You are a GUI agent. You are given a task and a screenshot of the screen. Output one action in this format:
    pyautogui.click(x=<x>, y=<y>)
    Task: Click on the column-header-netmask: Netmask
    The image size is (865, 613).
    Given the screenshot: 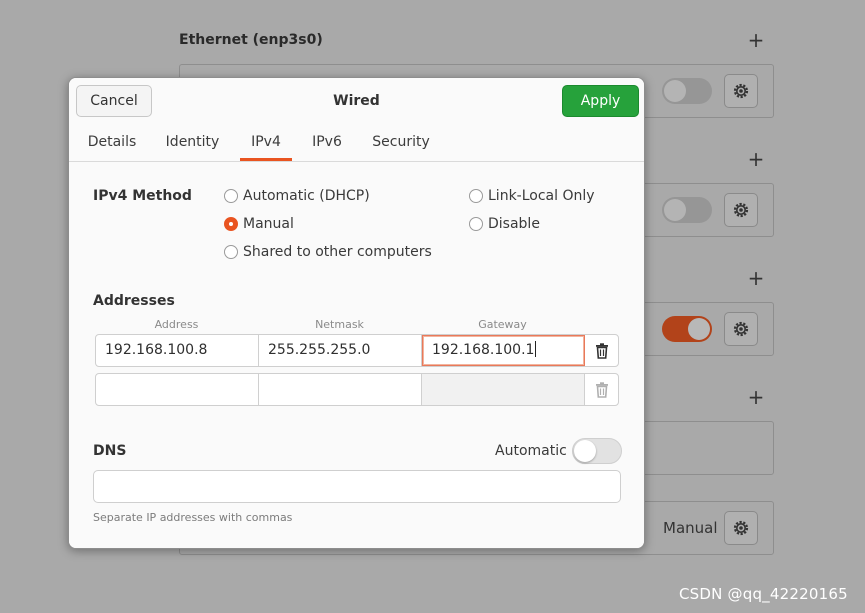 What is the action you would take?
    pyautogui.click(x=339, y=324)
    